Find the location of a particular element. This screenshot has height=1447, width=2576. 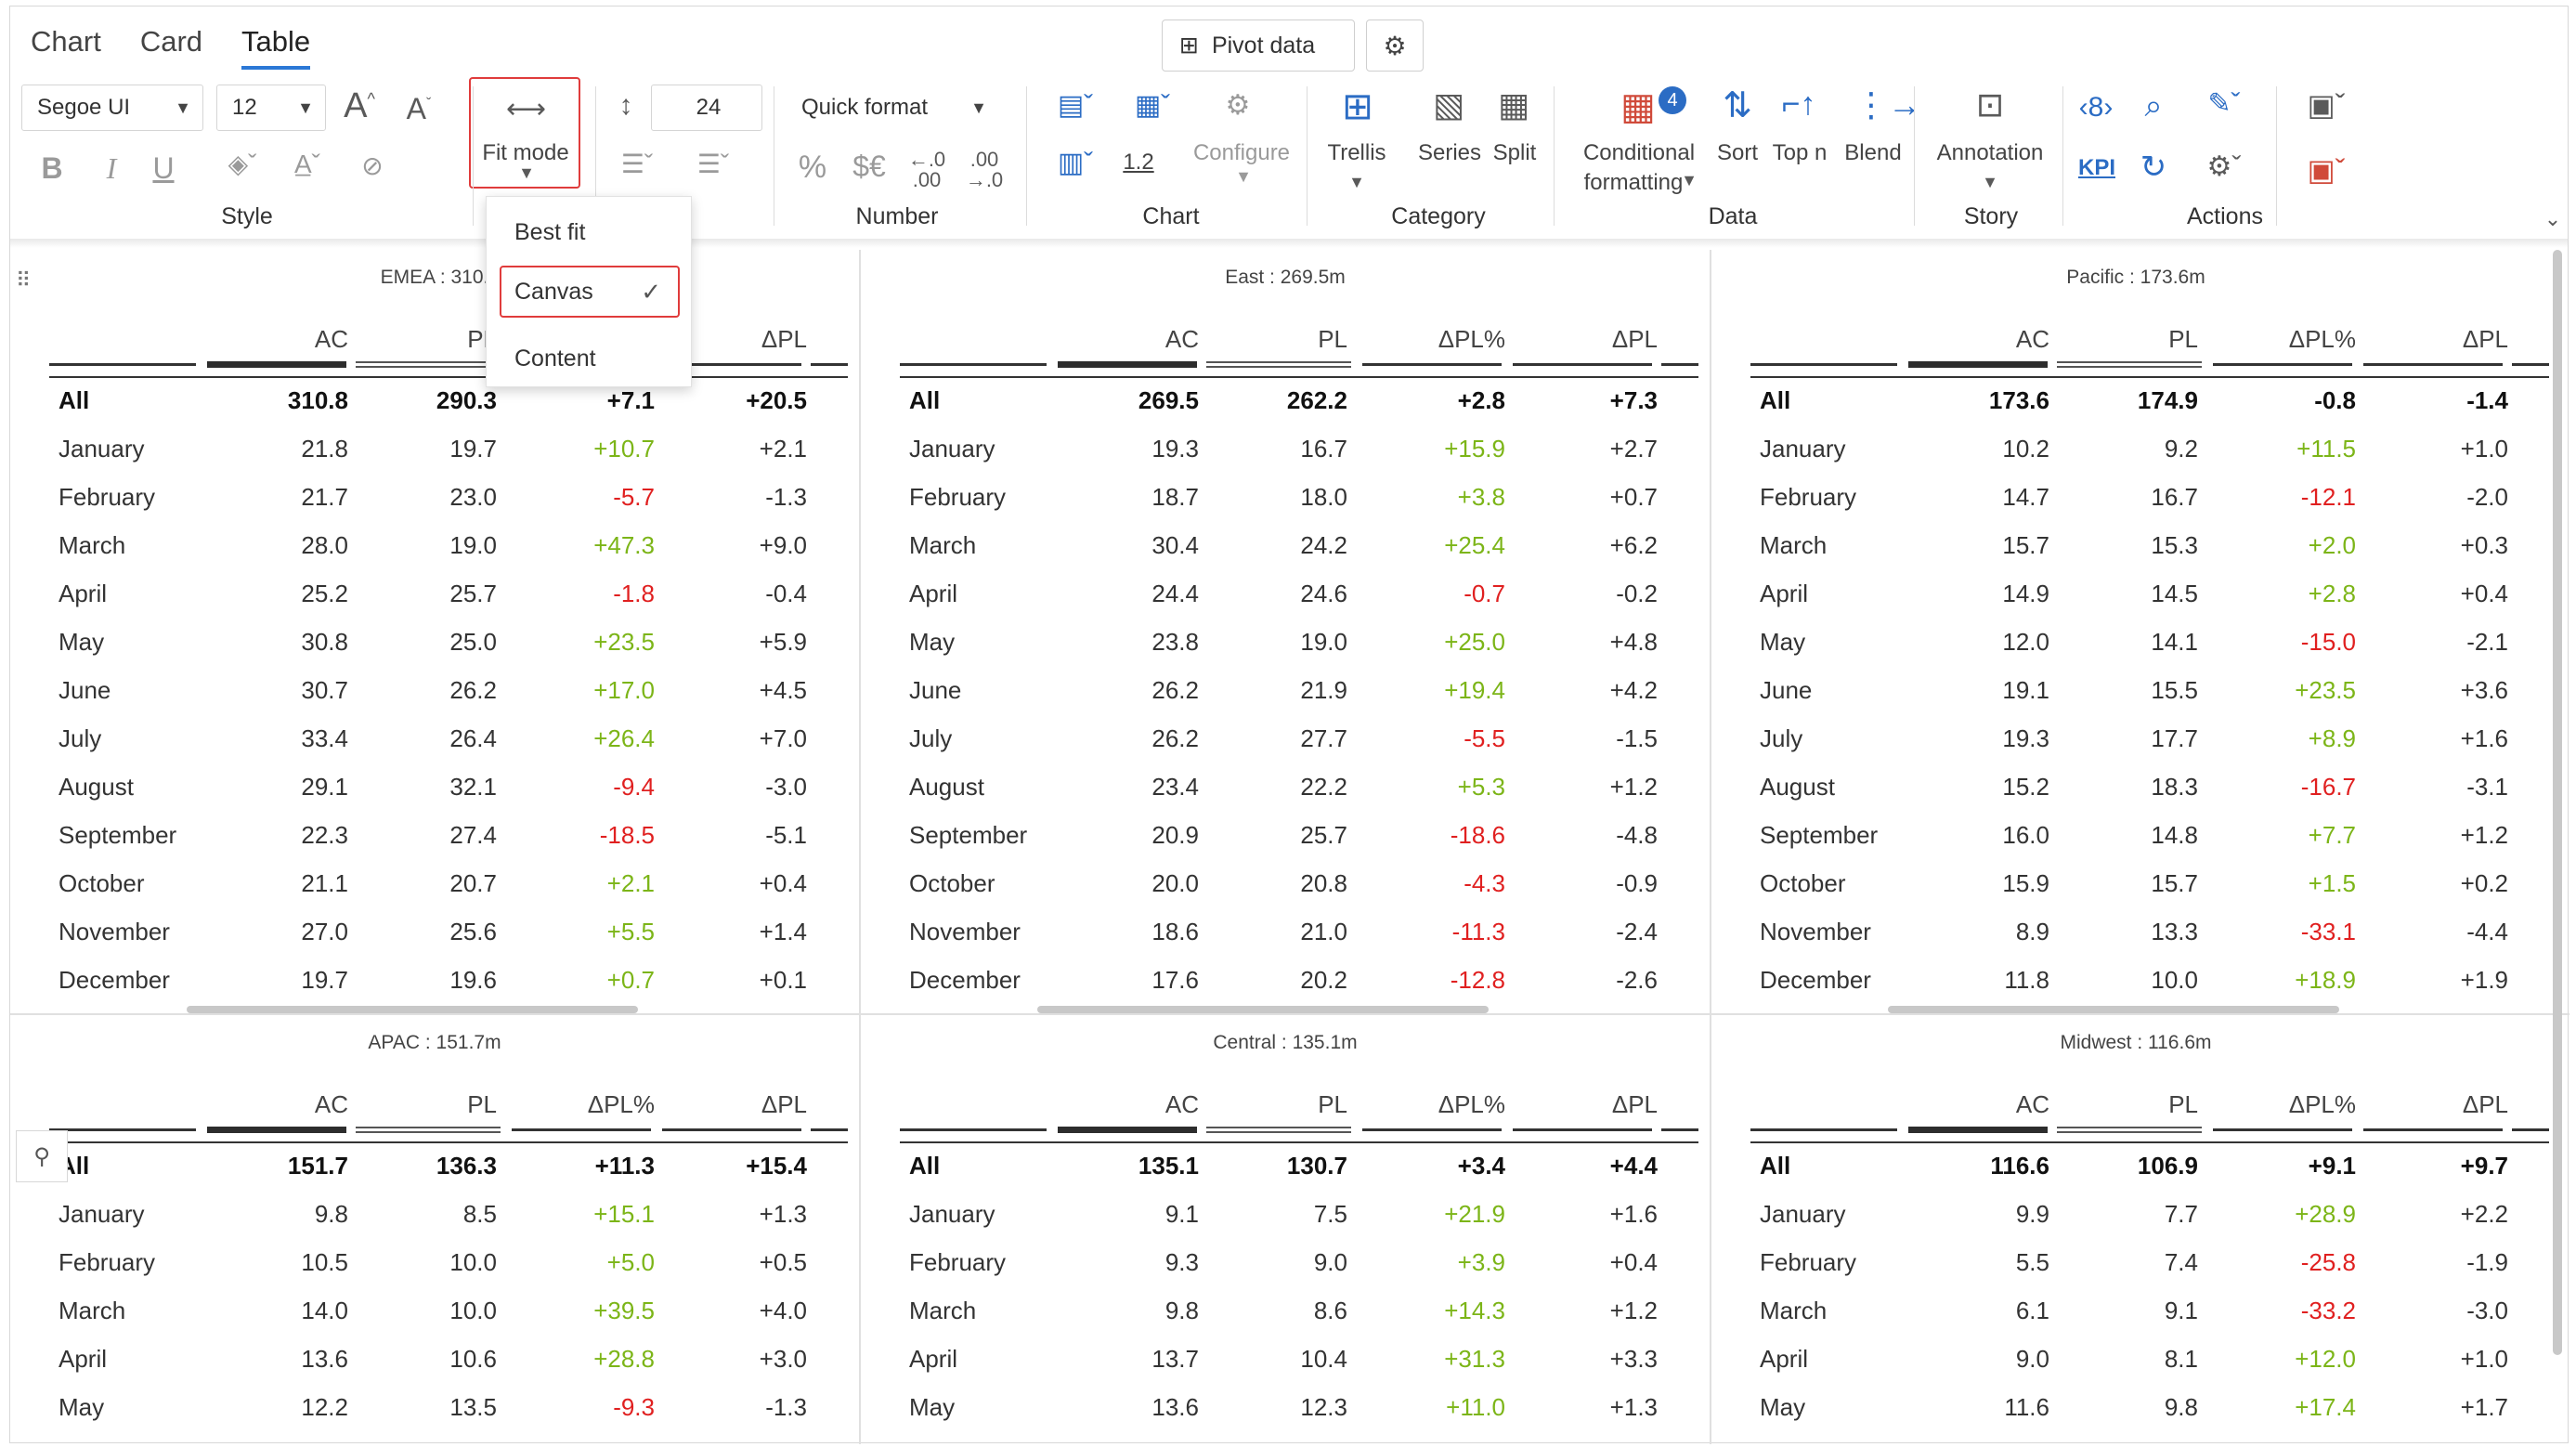

table-row: May 13.6 12.3 +11.0 +1.3 is located at coordinates (1285, 1407).